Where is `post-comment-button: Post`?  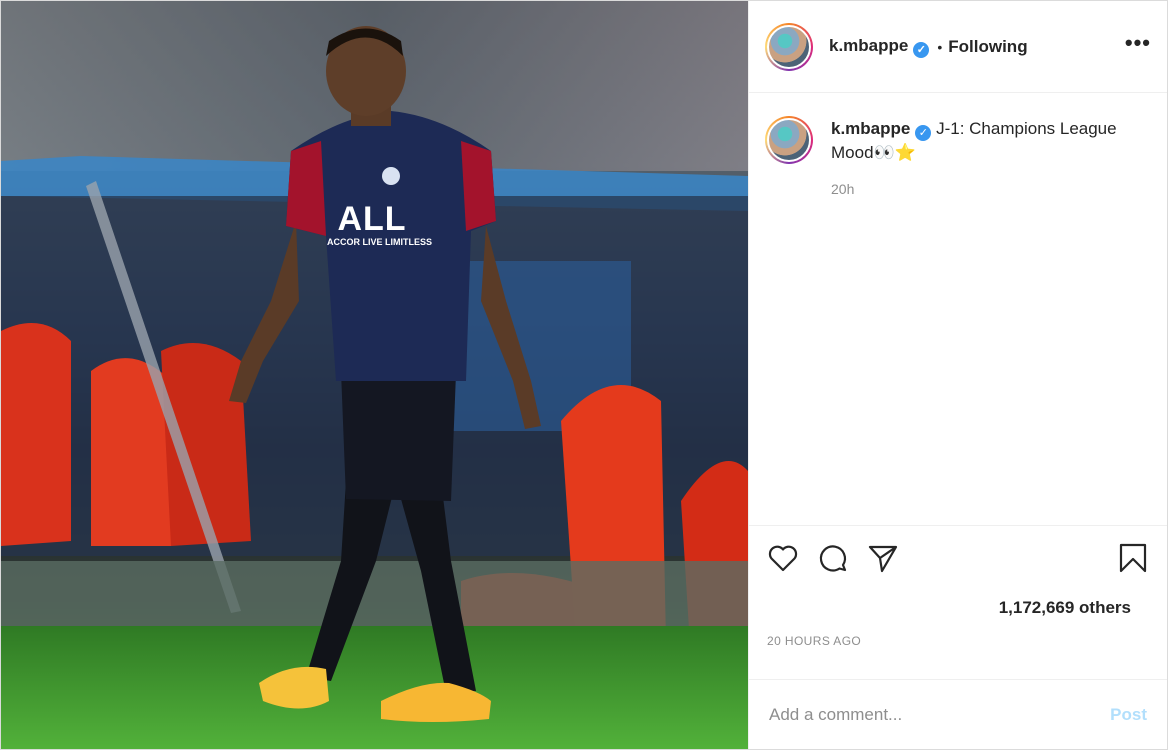
post-comment-button: Post is located at coordinates (1128, 715).